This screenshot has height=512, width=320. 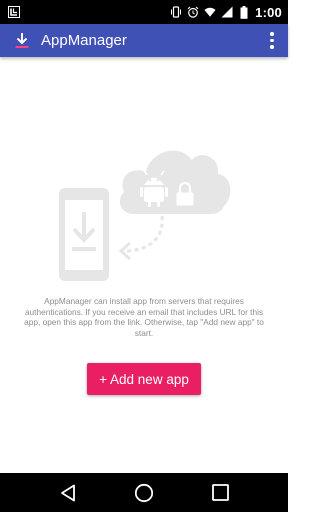 What do you see at coordinates (22, 41) in the screenshot?
I see `download-icon` at bounding box center [22, 41].